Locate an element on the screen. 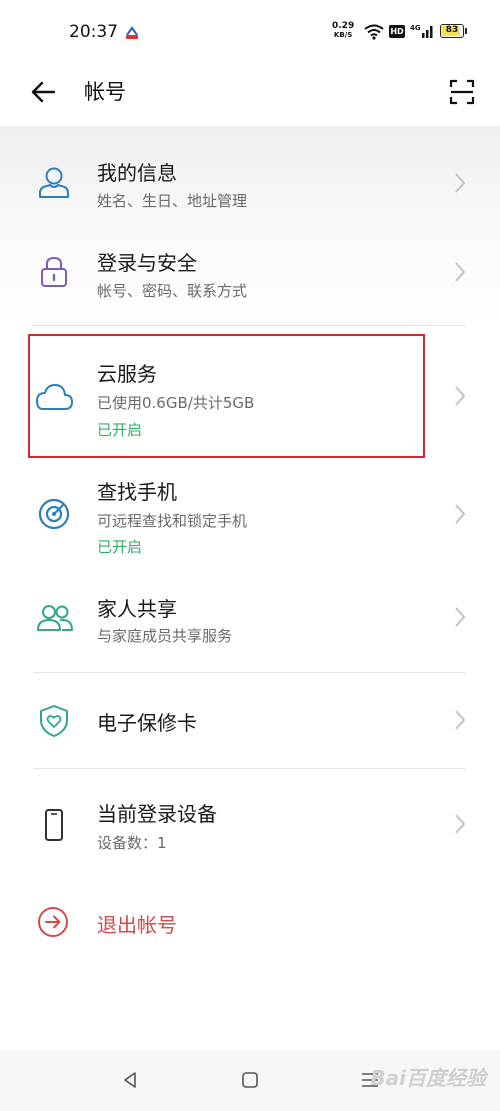  back-arrow-icon is located at coordinates (44, 92).